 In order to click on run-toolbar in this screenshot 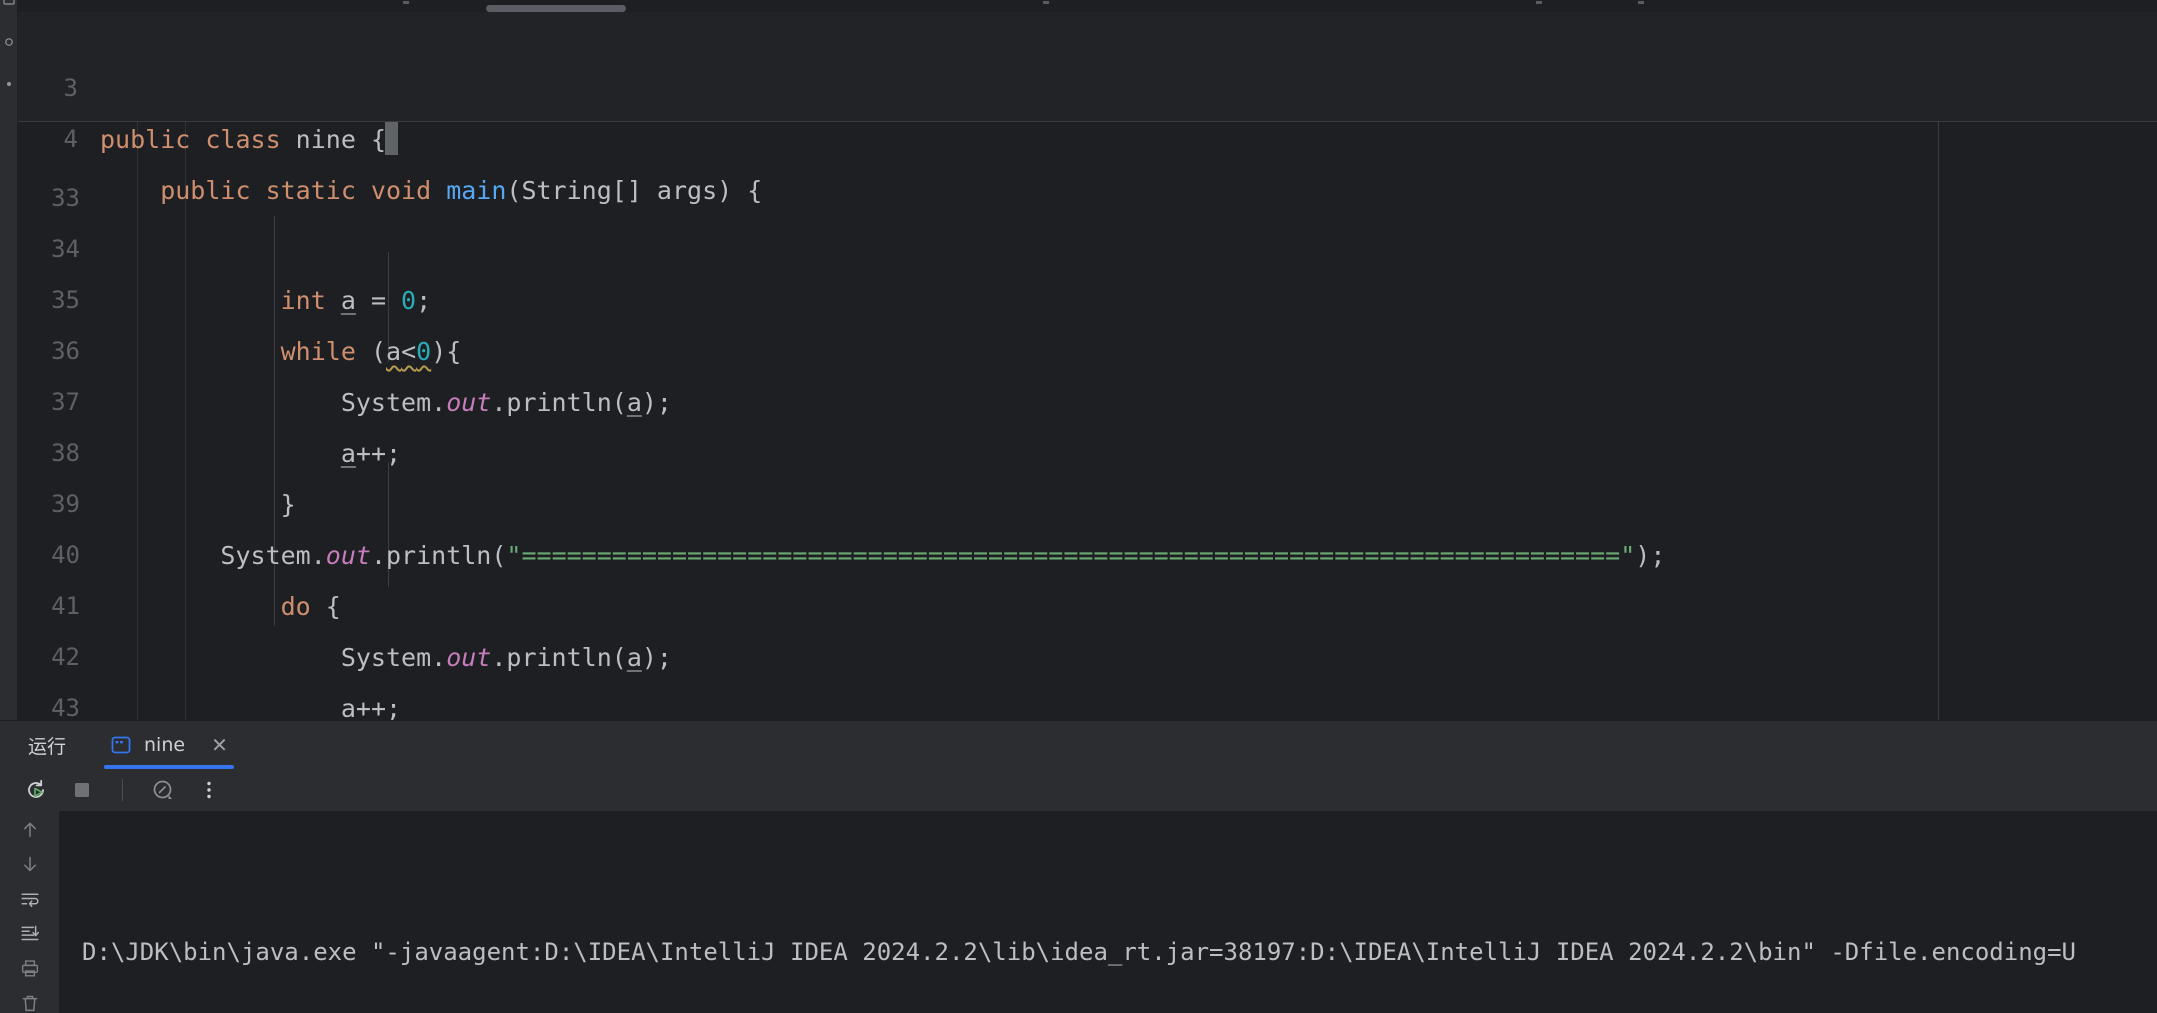, I will do `click(1078, 790)`.